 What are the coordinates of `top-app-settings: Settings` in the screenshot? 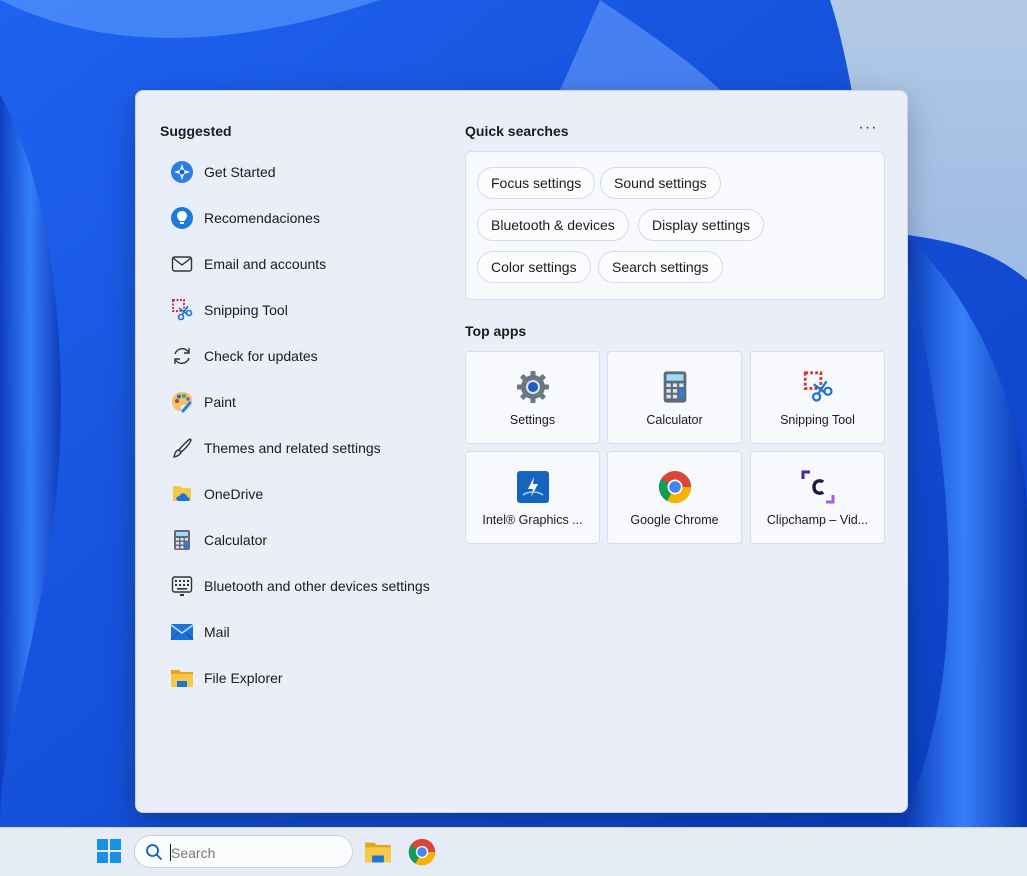 It's located at (532, 397).